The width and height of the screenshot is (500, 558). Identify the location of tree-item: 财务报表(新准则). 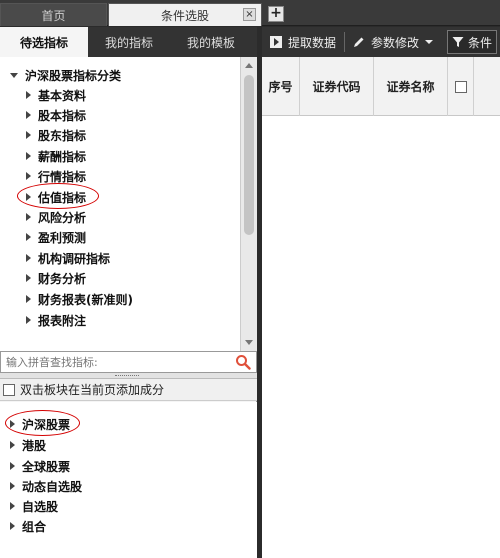
(120, 299).